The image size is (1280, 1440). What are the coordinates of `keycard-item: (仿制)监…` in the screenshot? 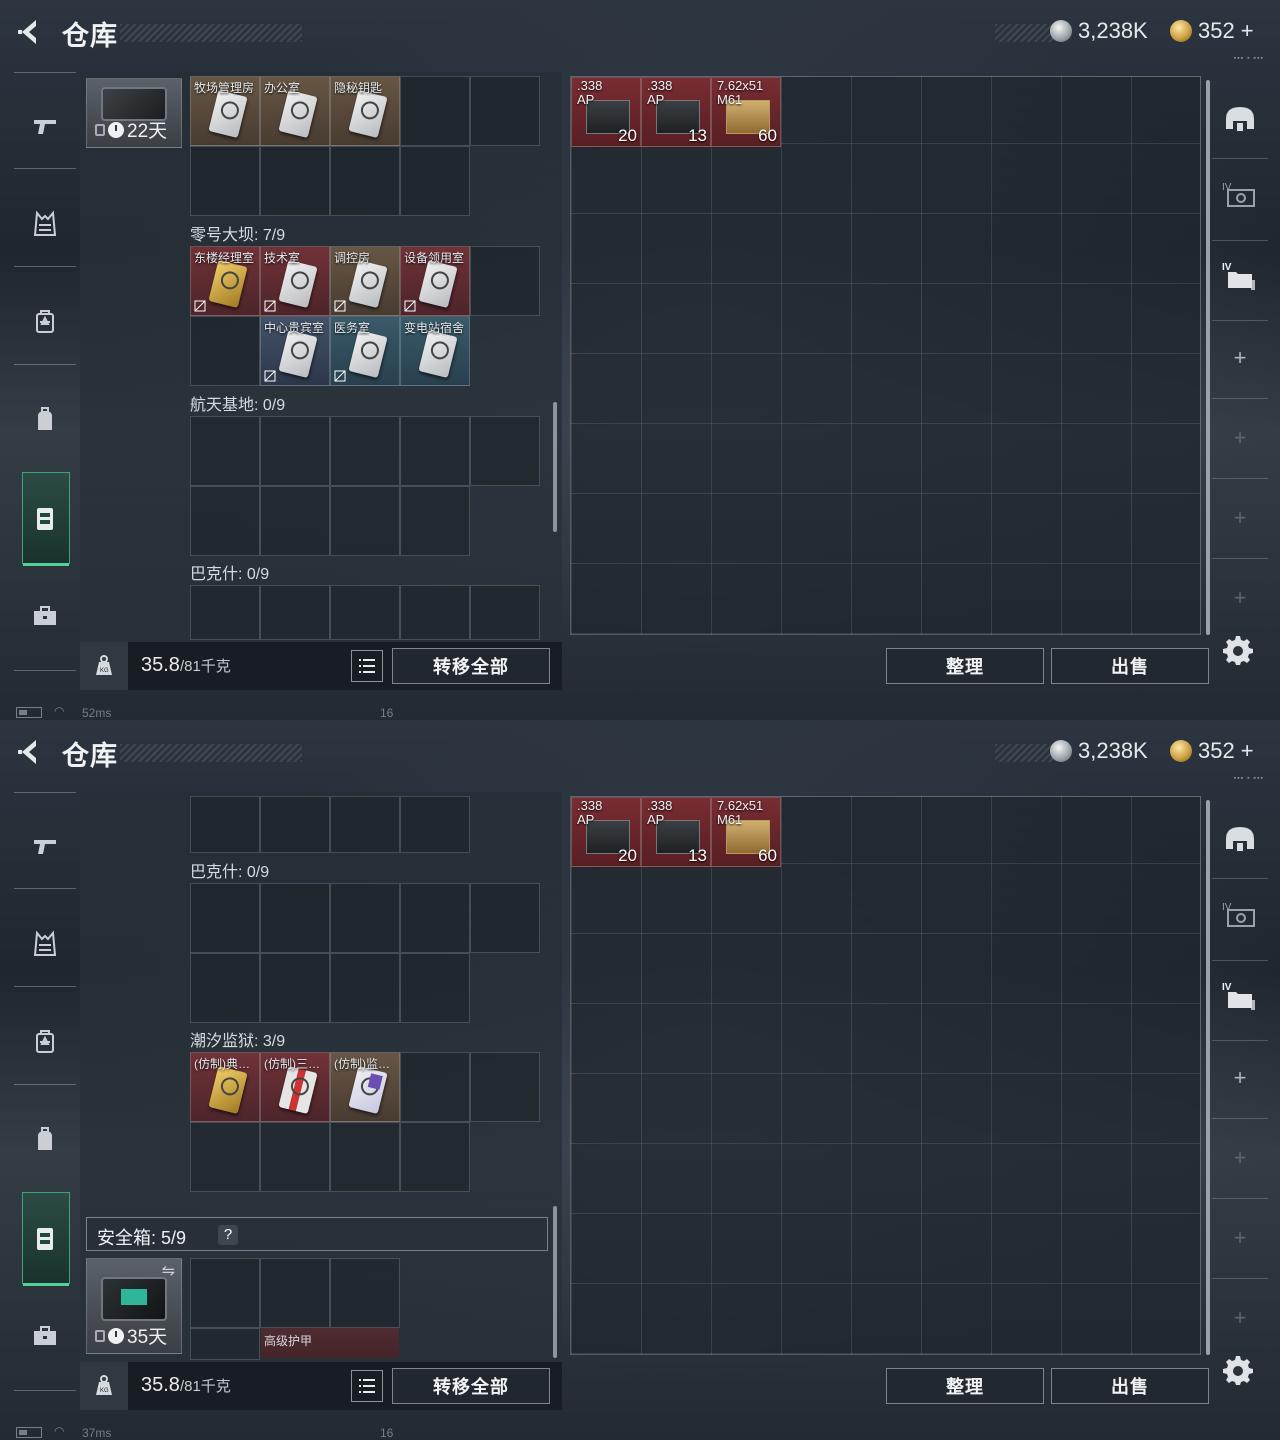 It's located at (365, 1087).